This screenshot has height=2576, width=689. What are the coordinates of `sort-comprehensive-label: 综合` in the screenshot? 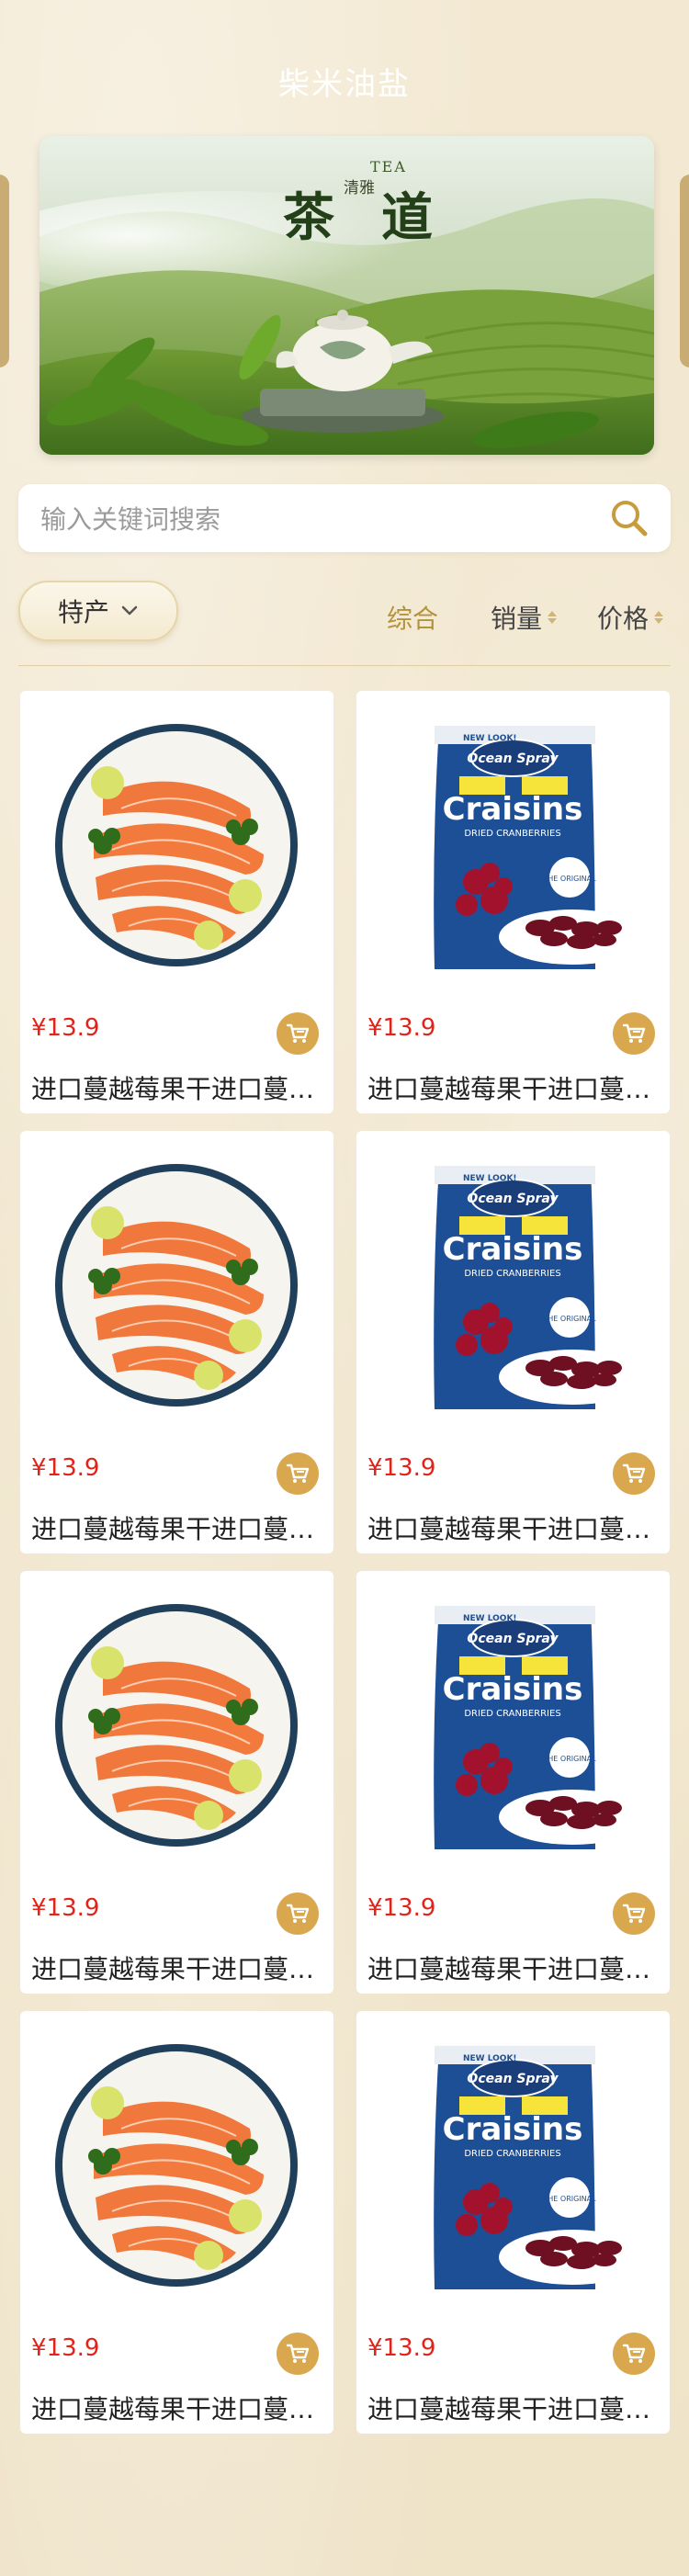 It's located at (413, 619).